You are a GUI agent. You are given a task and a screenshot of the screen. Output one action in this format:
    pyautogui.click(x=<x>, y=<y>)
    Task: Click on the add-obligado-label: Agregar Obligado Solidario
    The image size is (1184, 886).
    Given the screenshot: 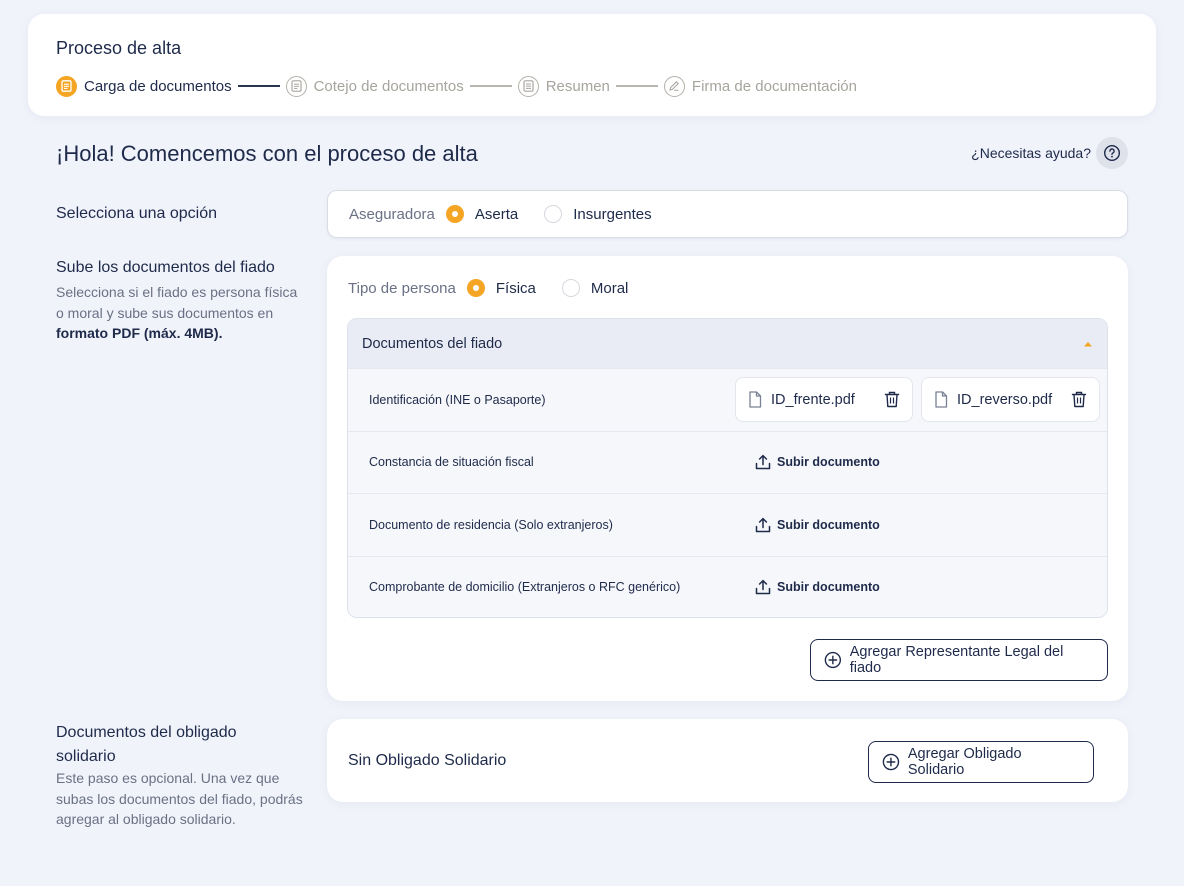 What is the action you would take?
    pyautogui.click(x=964, y=762)
    